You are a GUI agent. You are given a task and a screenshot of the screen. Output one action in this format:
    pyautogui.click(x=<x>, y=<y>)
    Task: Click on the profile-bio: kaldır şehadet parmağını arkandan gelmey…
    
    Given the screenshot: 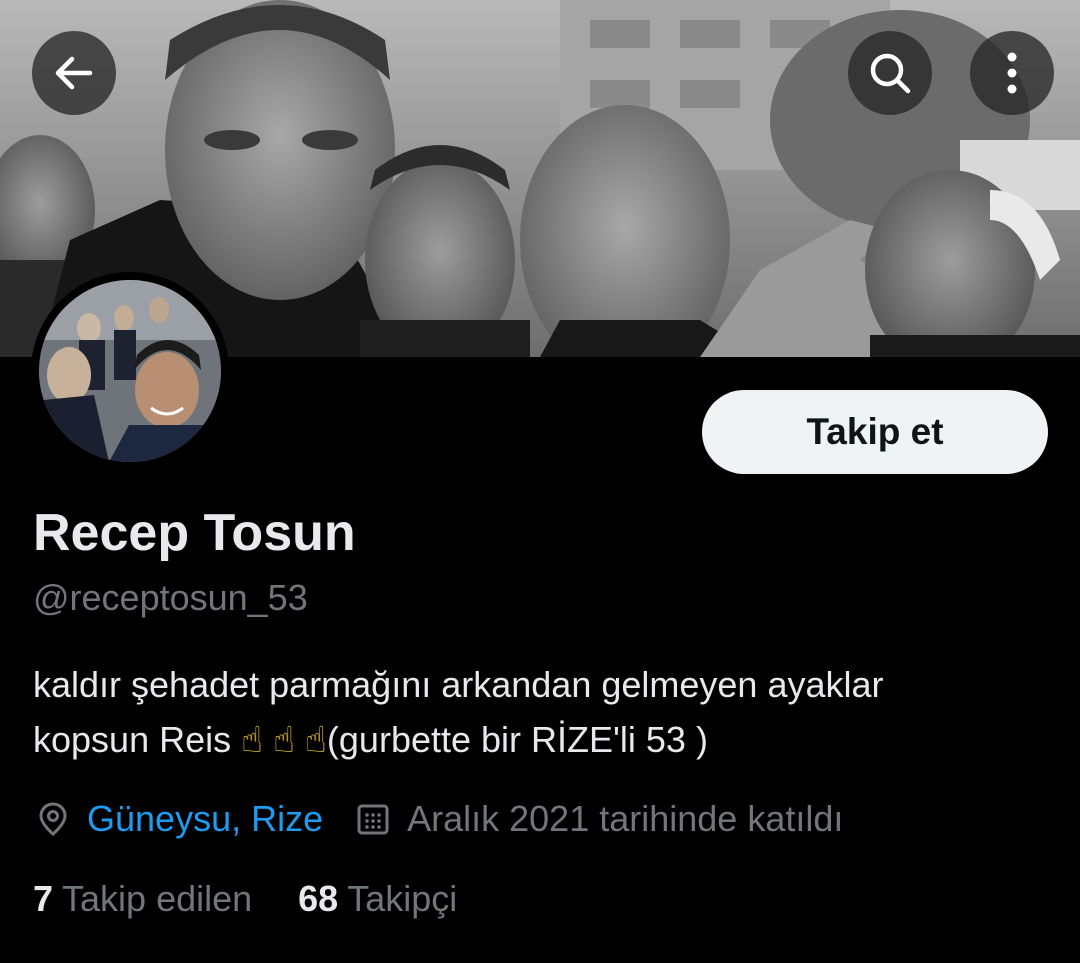 What is the action you would take?
    pyautogui.click(x=538, y=712)
    